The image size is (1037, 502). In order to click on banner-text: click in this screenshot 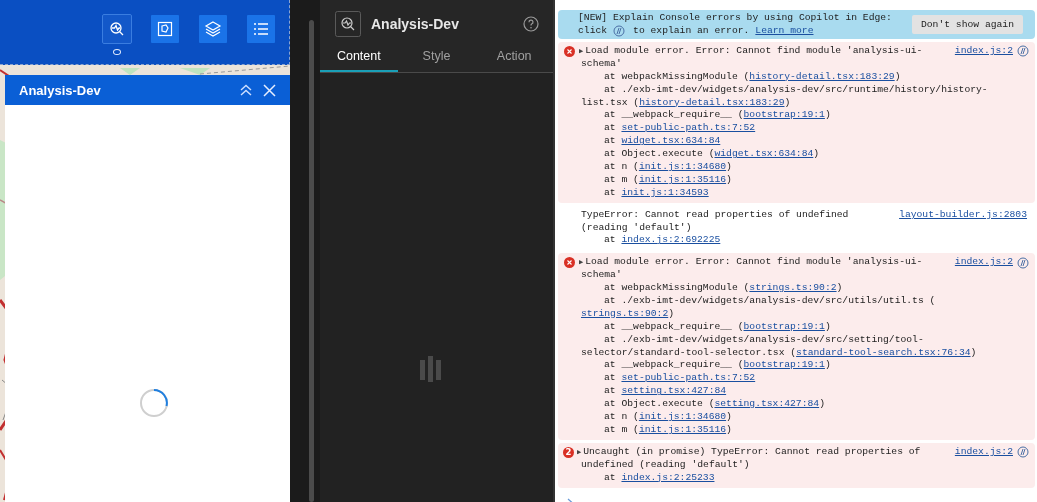, I will do `click(593, 30)`.